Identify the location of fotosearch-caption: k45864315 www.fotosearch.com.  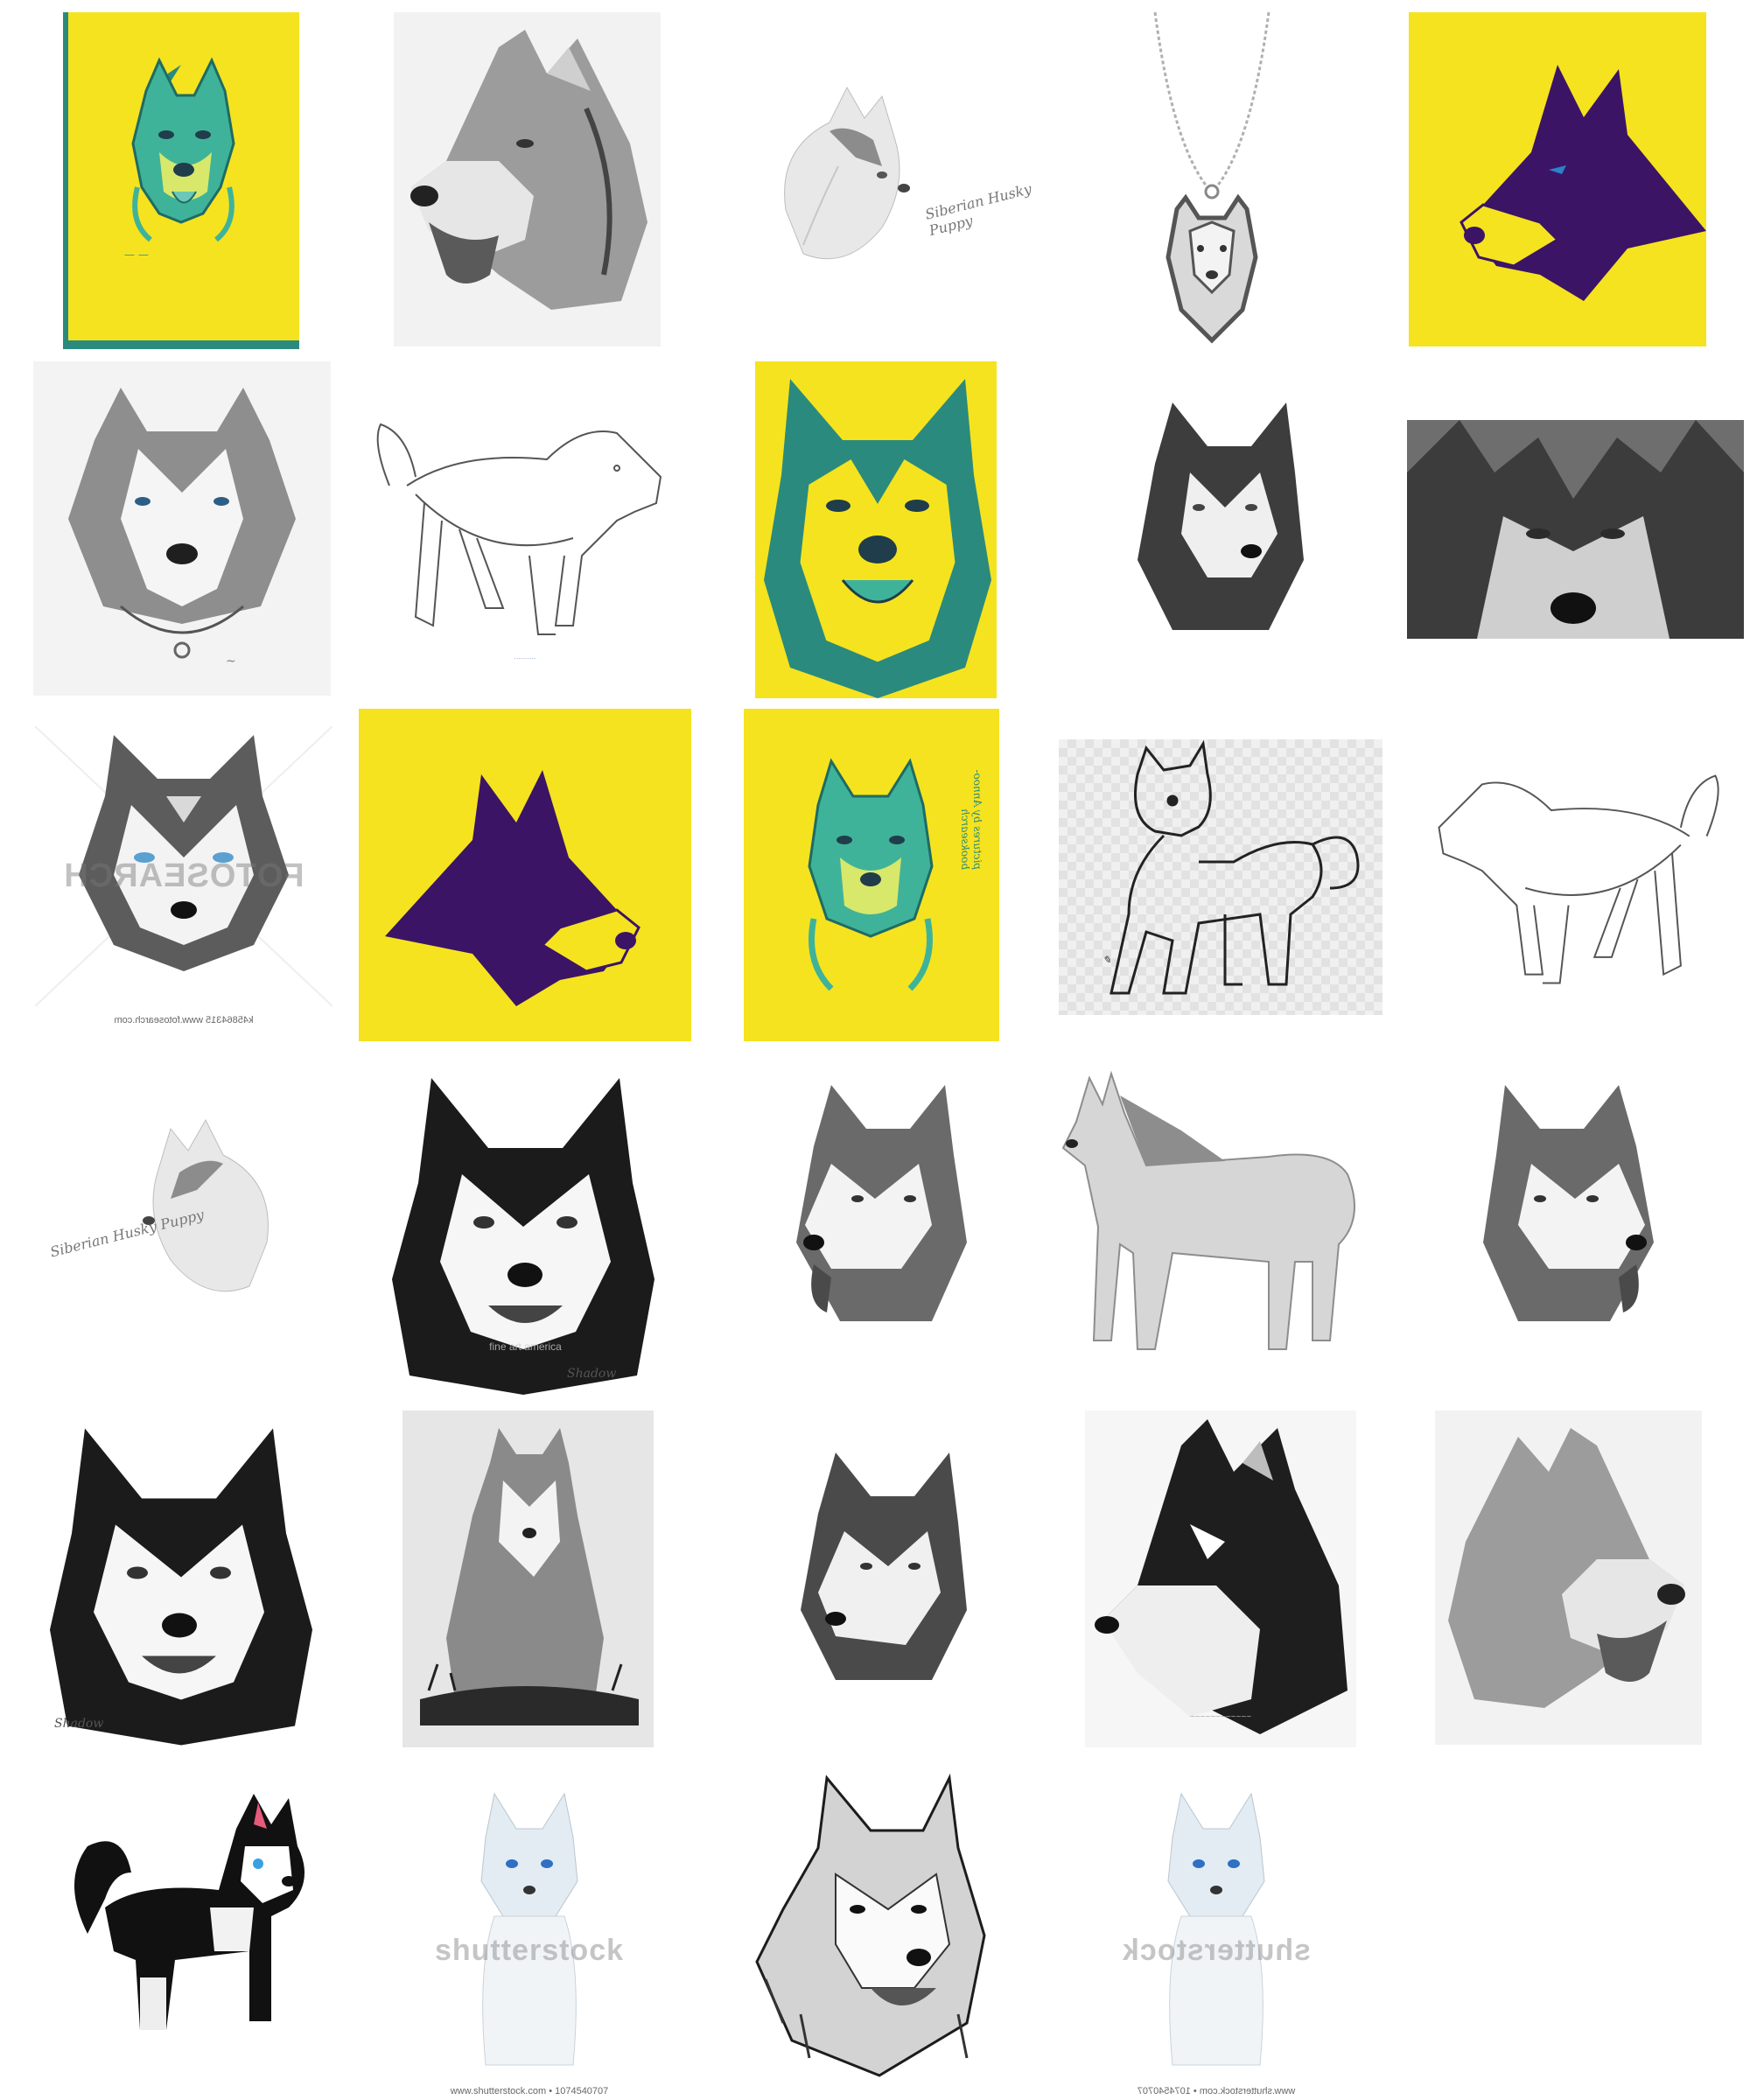
(184, 1020).